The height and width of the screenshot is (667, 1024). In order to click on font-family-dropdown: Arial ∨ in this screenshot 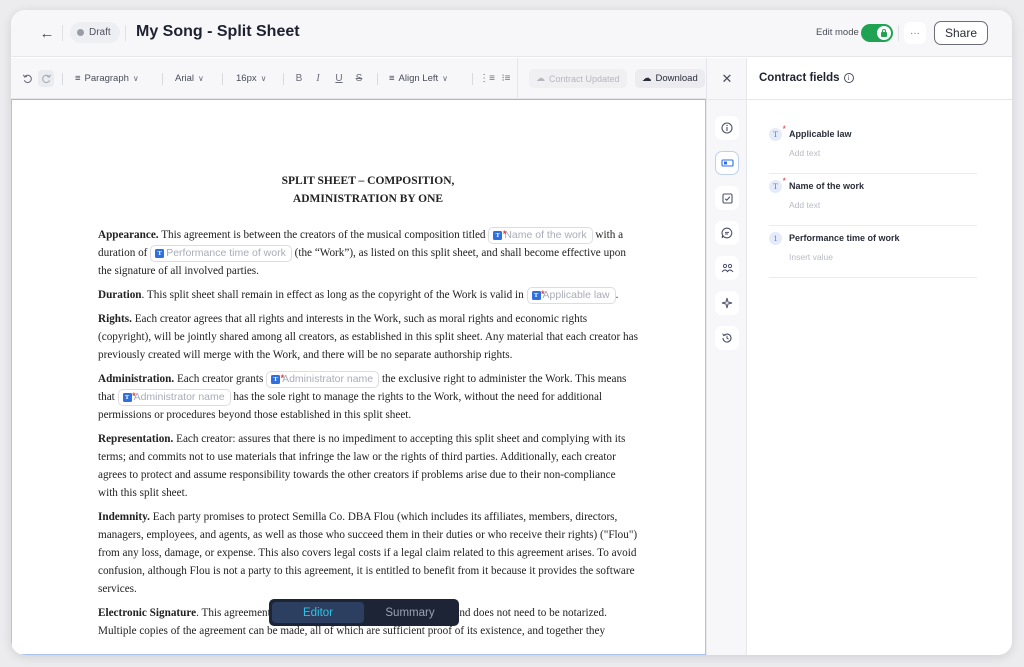, I will do `click(189, 78)`.